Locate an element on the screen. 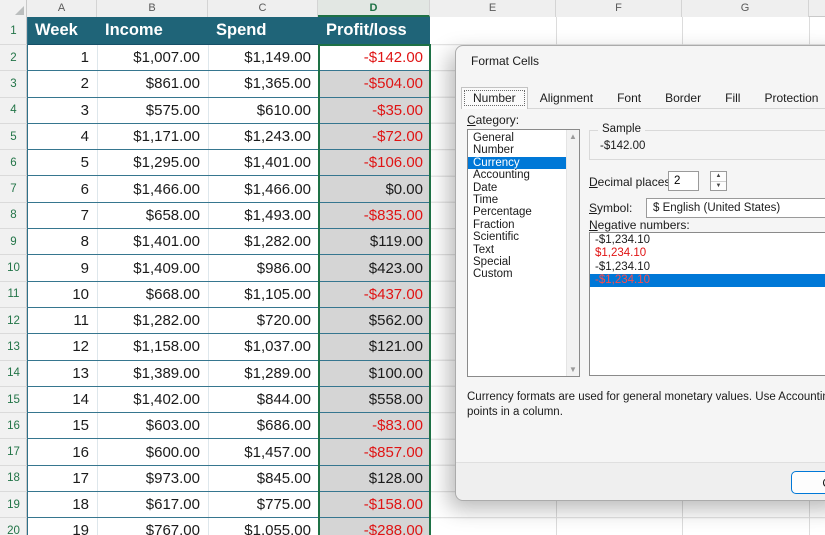  row-header-4: 4 is located at coordinates (13, 111).